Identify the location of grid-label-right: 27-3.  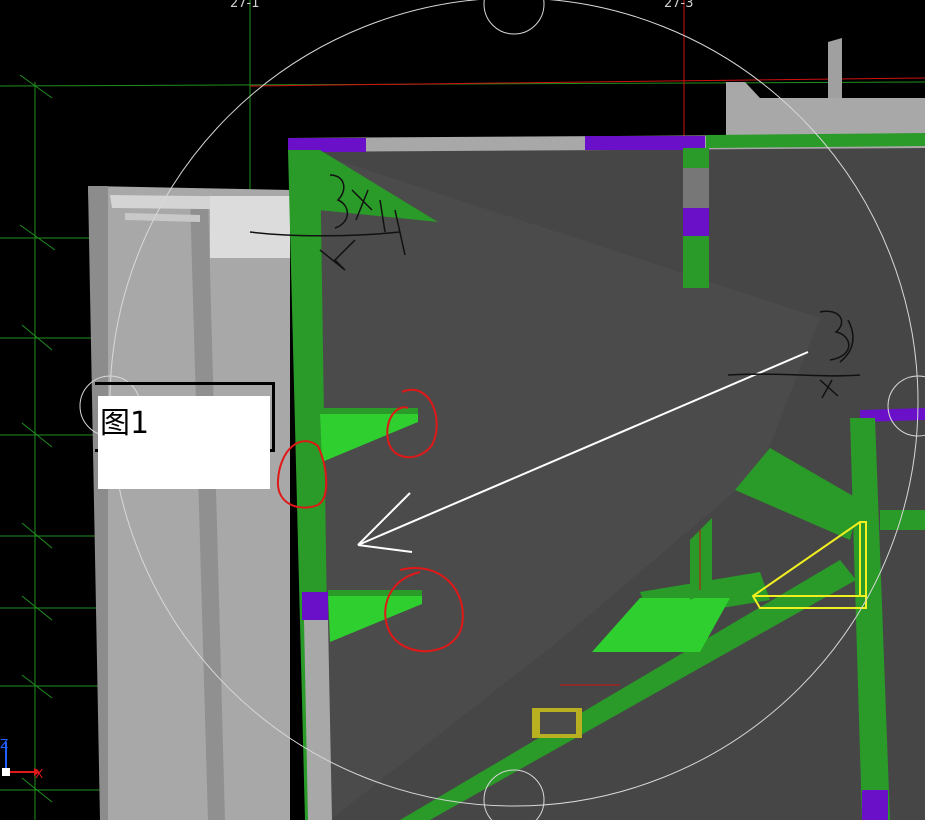
(679, 5).